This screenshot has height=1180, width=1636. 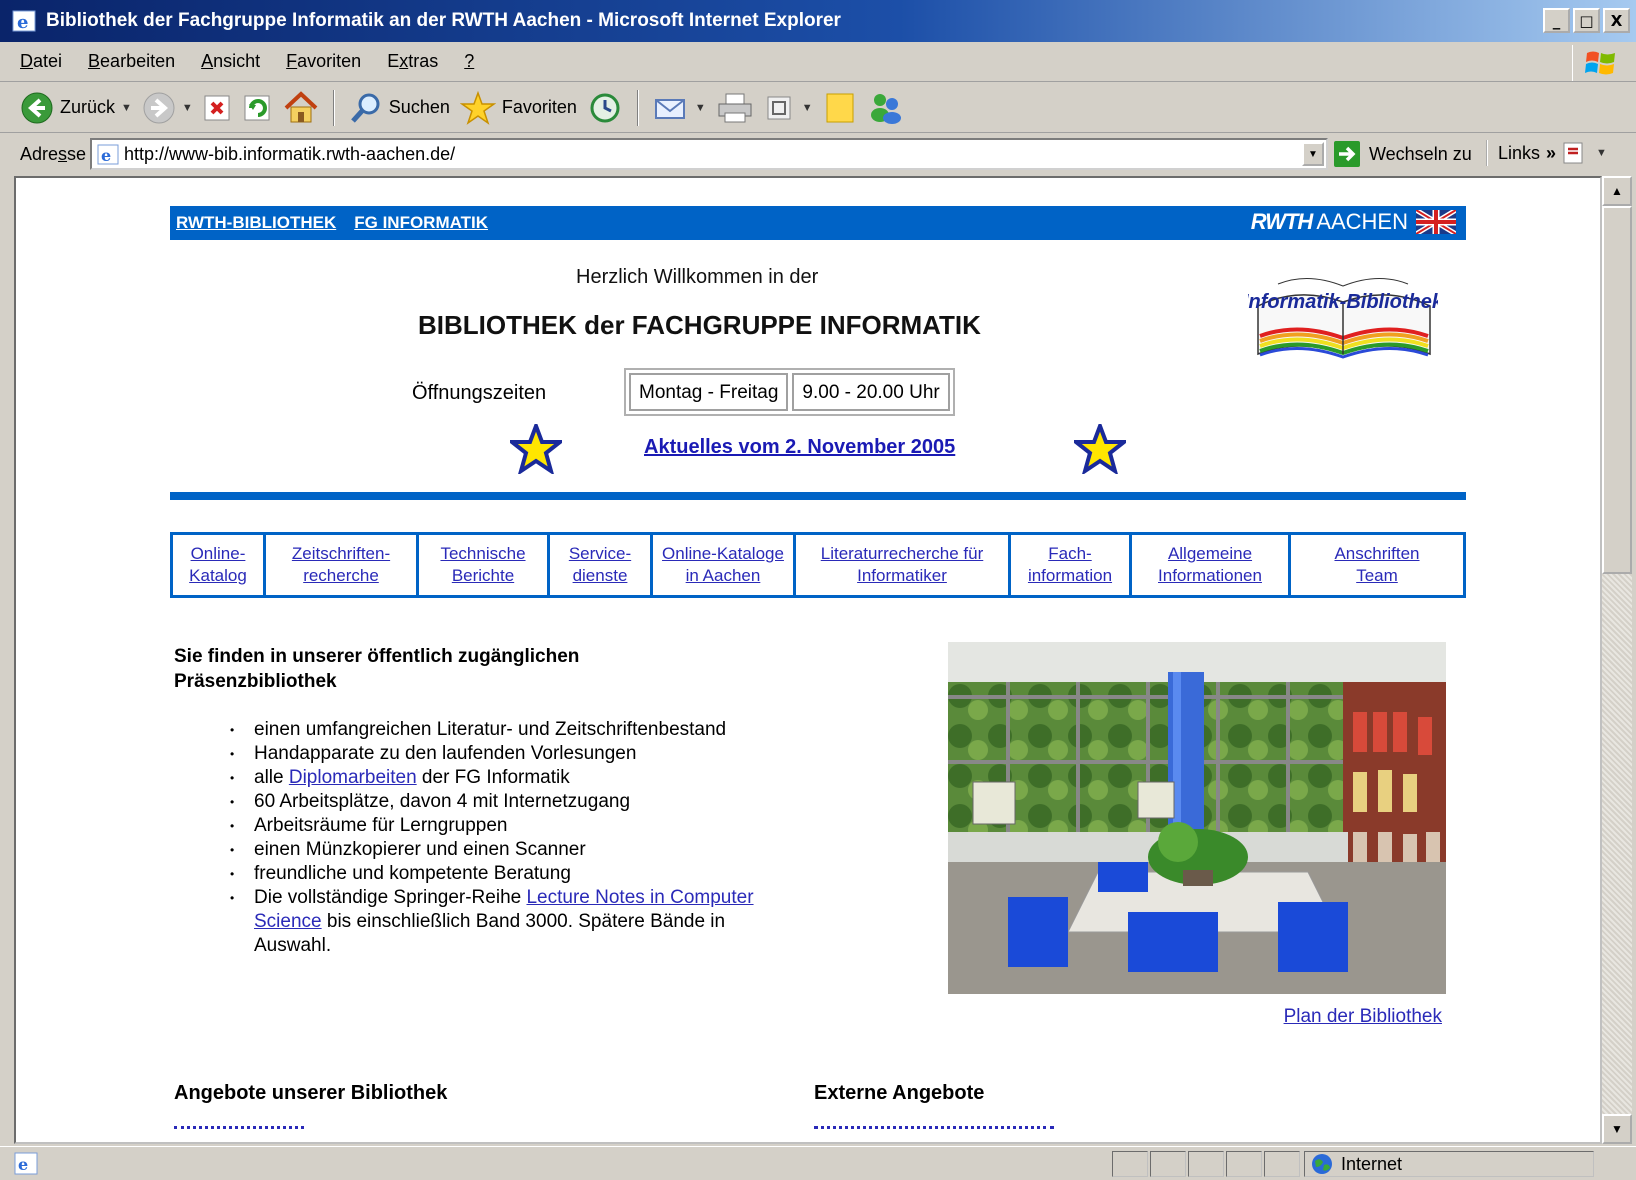 What do you see at coordinates (1449, 1164) in the screenshot?
I see `security-zone: Internet` at bounding box center [1449, 1164].